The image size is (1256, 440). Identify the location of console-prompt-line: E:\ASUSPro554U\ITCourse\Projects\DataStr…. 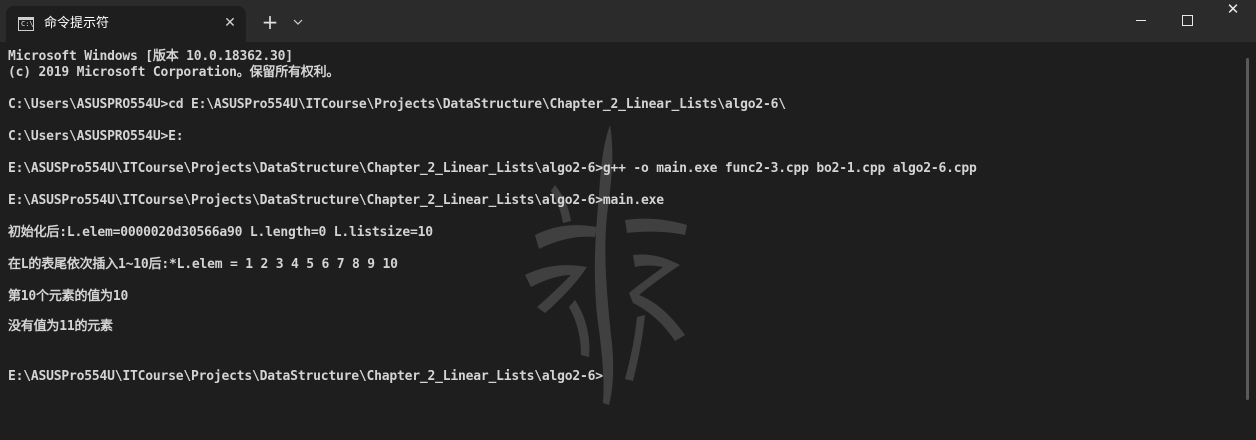
(305, 376).